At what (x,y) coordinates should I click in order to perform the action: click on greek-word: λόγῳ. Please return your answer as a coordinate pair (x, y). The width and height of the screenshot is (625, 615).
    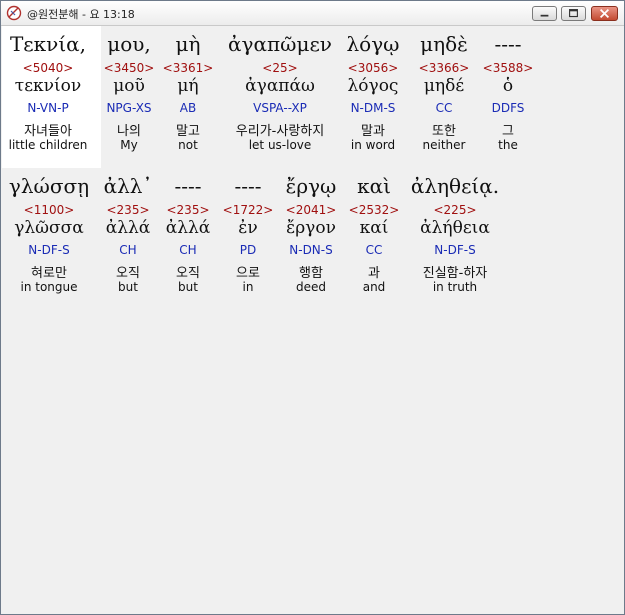
    Looking at the image, I should click on (373, 44).